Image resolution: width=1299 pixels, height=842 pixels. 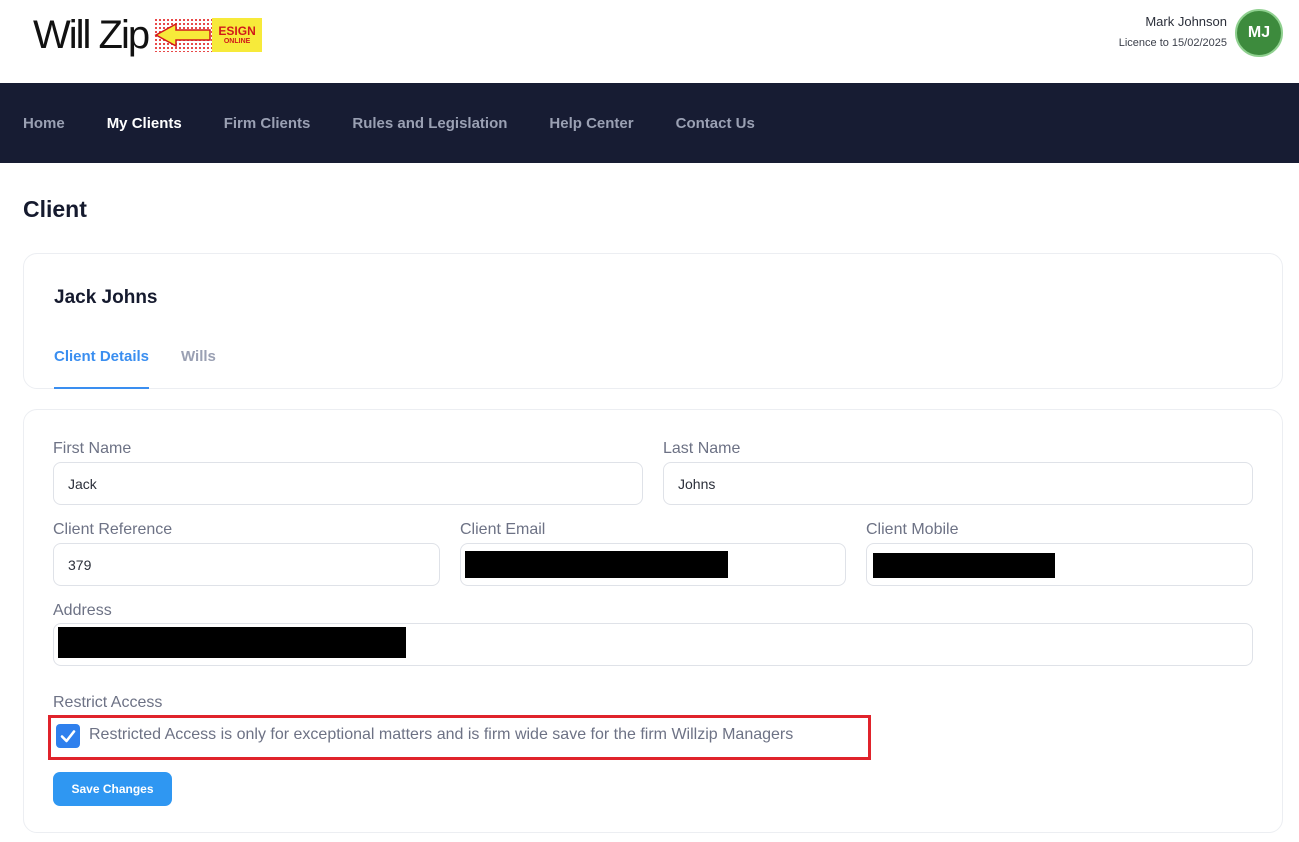 What do you see at coordinates (1172, 43) in the screenshot?
I see `licence-text: Licence to 15/02/2025` at bounding box center [1172, 43].